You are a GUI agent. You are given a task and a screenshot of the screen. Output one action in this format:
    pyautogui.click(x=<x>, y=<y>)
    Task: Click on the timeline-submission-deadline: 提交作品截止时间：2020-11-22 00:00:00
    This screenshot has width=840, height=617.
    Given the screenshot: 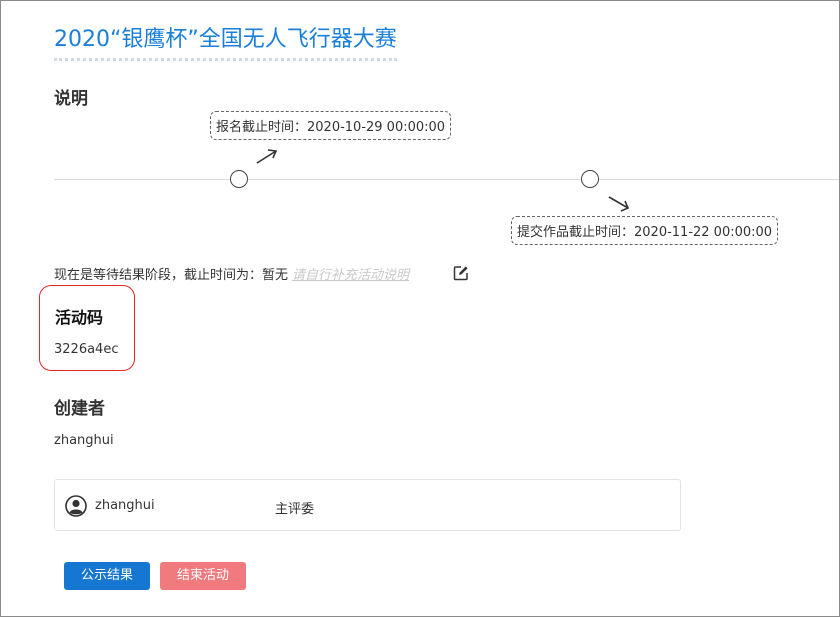 What is the action you would take?
    pyautogui.click(x=645, y=230)
    